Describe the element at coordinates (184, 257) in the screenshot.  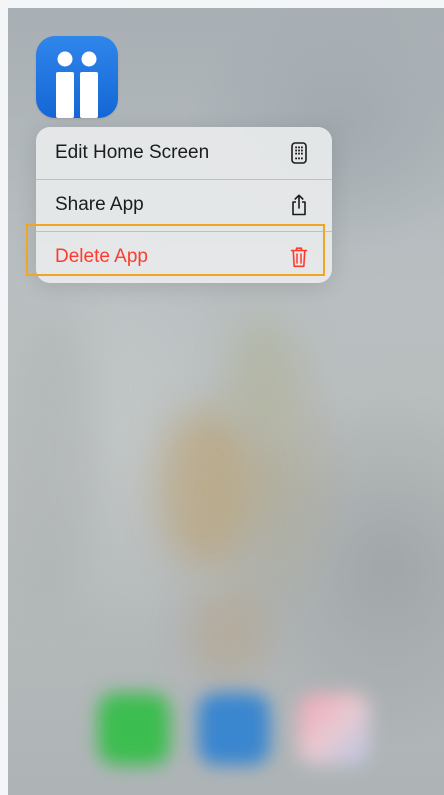
I see `delete-app-menu-item: Delete App` at that location.